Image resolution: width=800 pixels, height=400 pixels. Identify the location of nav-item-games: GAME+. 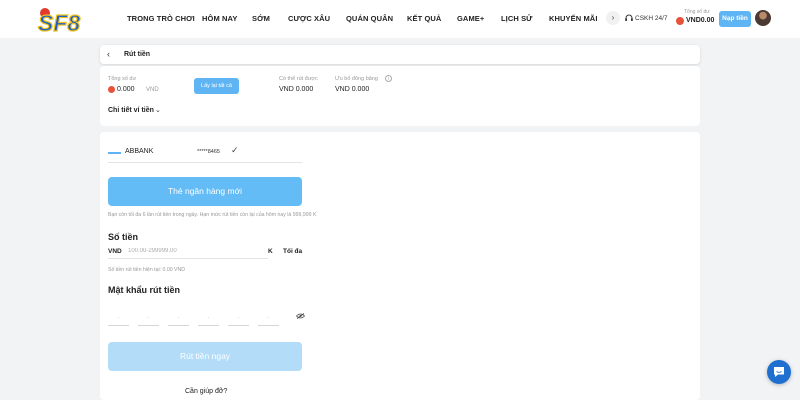
(470, 18).